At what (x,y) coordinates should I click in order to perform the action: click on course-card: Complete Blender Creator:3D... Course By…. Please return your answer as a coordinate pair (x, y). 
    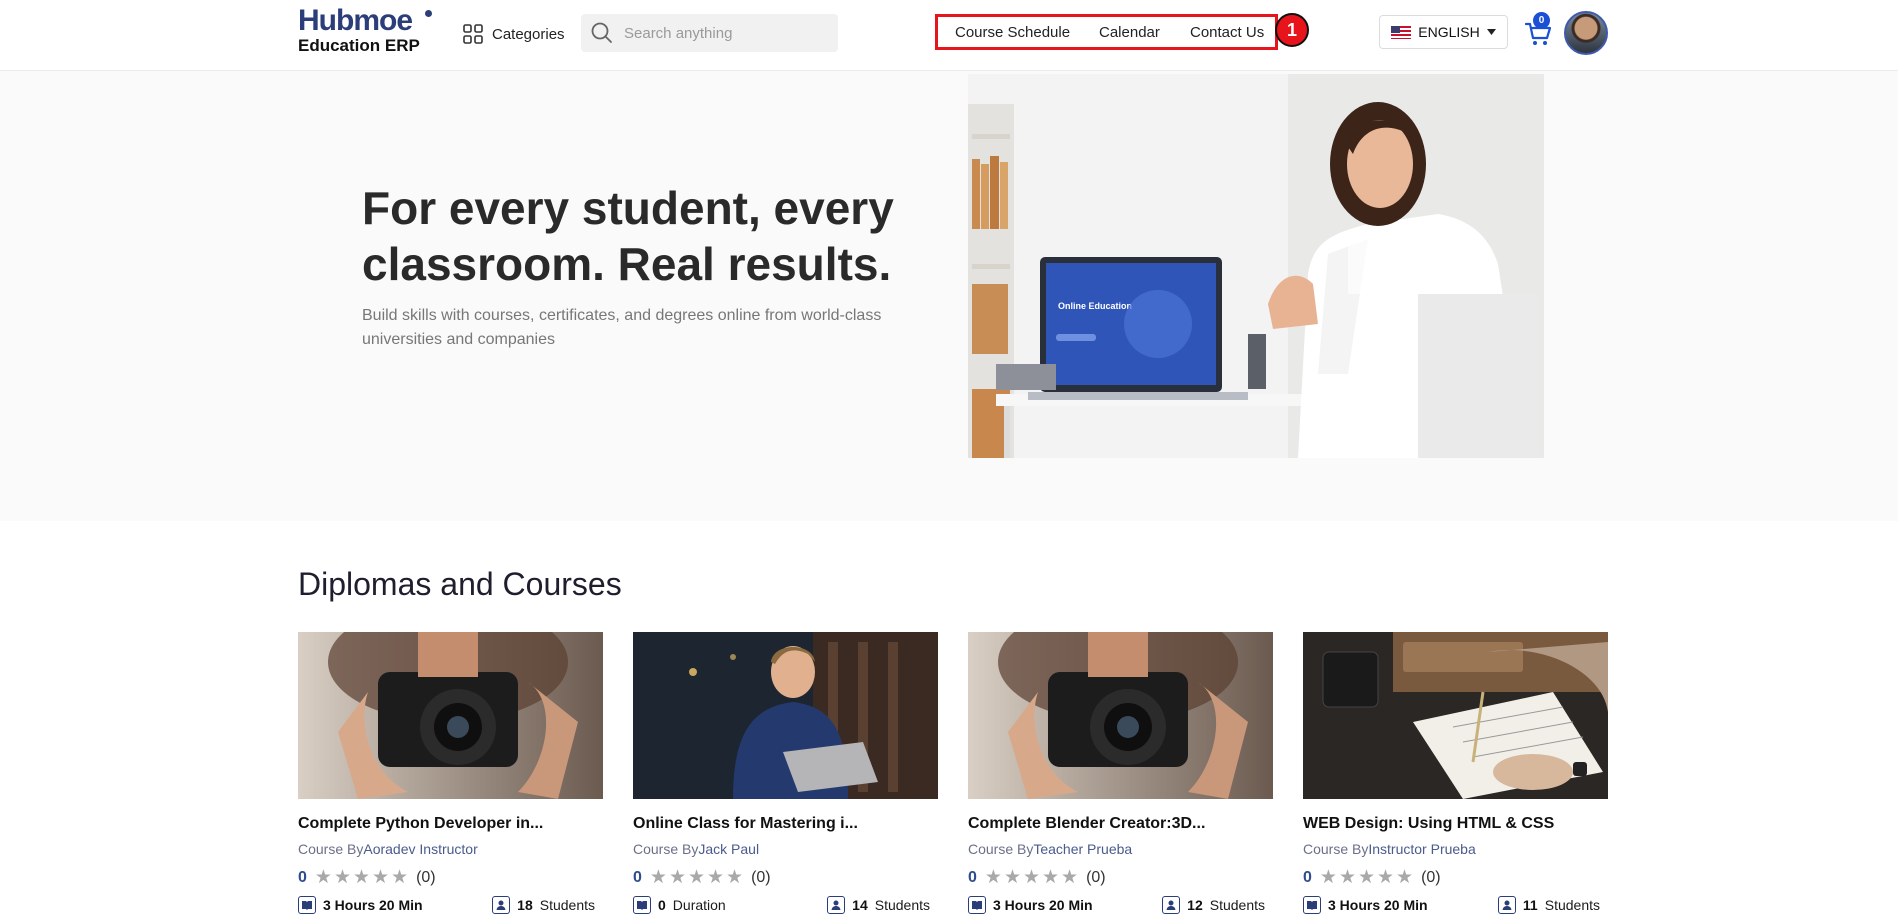
    Looking at the image, I should click on (1120, 778).